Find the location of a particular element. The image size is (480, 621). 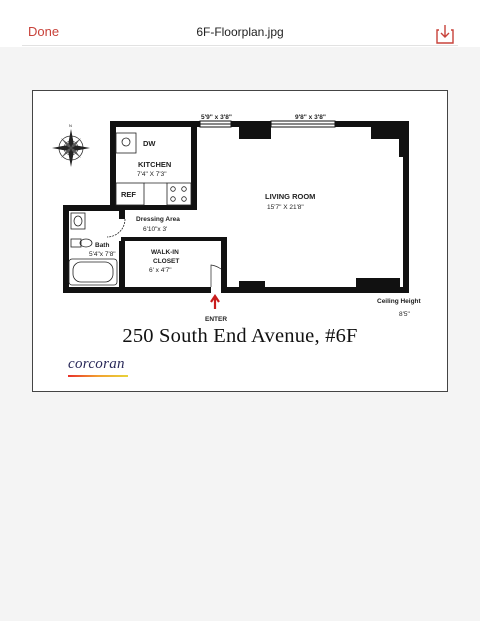

closet-line1: WALK-IN is located at coordinates (165, 252).